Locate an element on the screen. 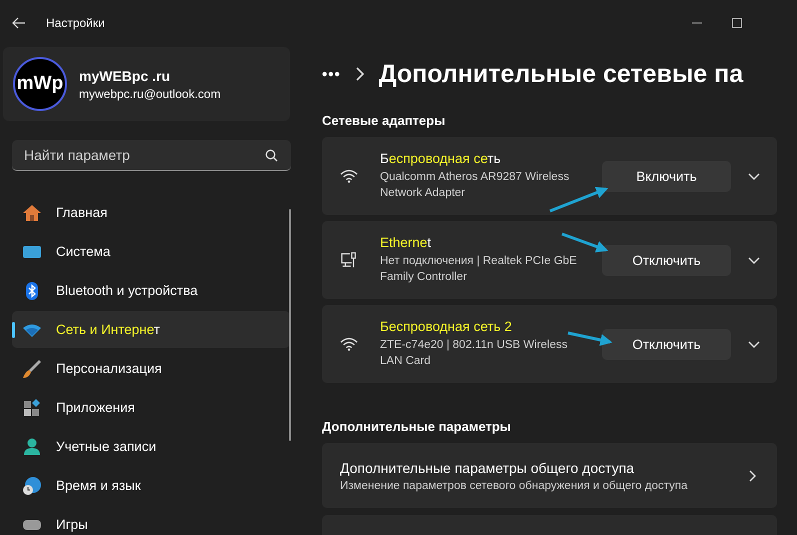 This screenshot has height=535, width=797. sidebar-item-label: Персонализация is located at coordinates (109, 368).